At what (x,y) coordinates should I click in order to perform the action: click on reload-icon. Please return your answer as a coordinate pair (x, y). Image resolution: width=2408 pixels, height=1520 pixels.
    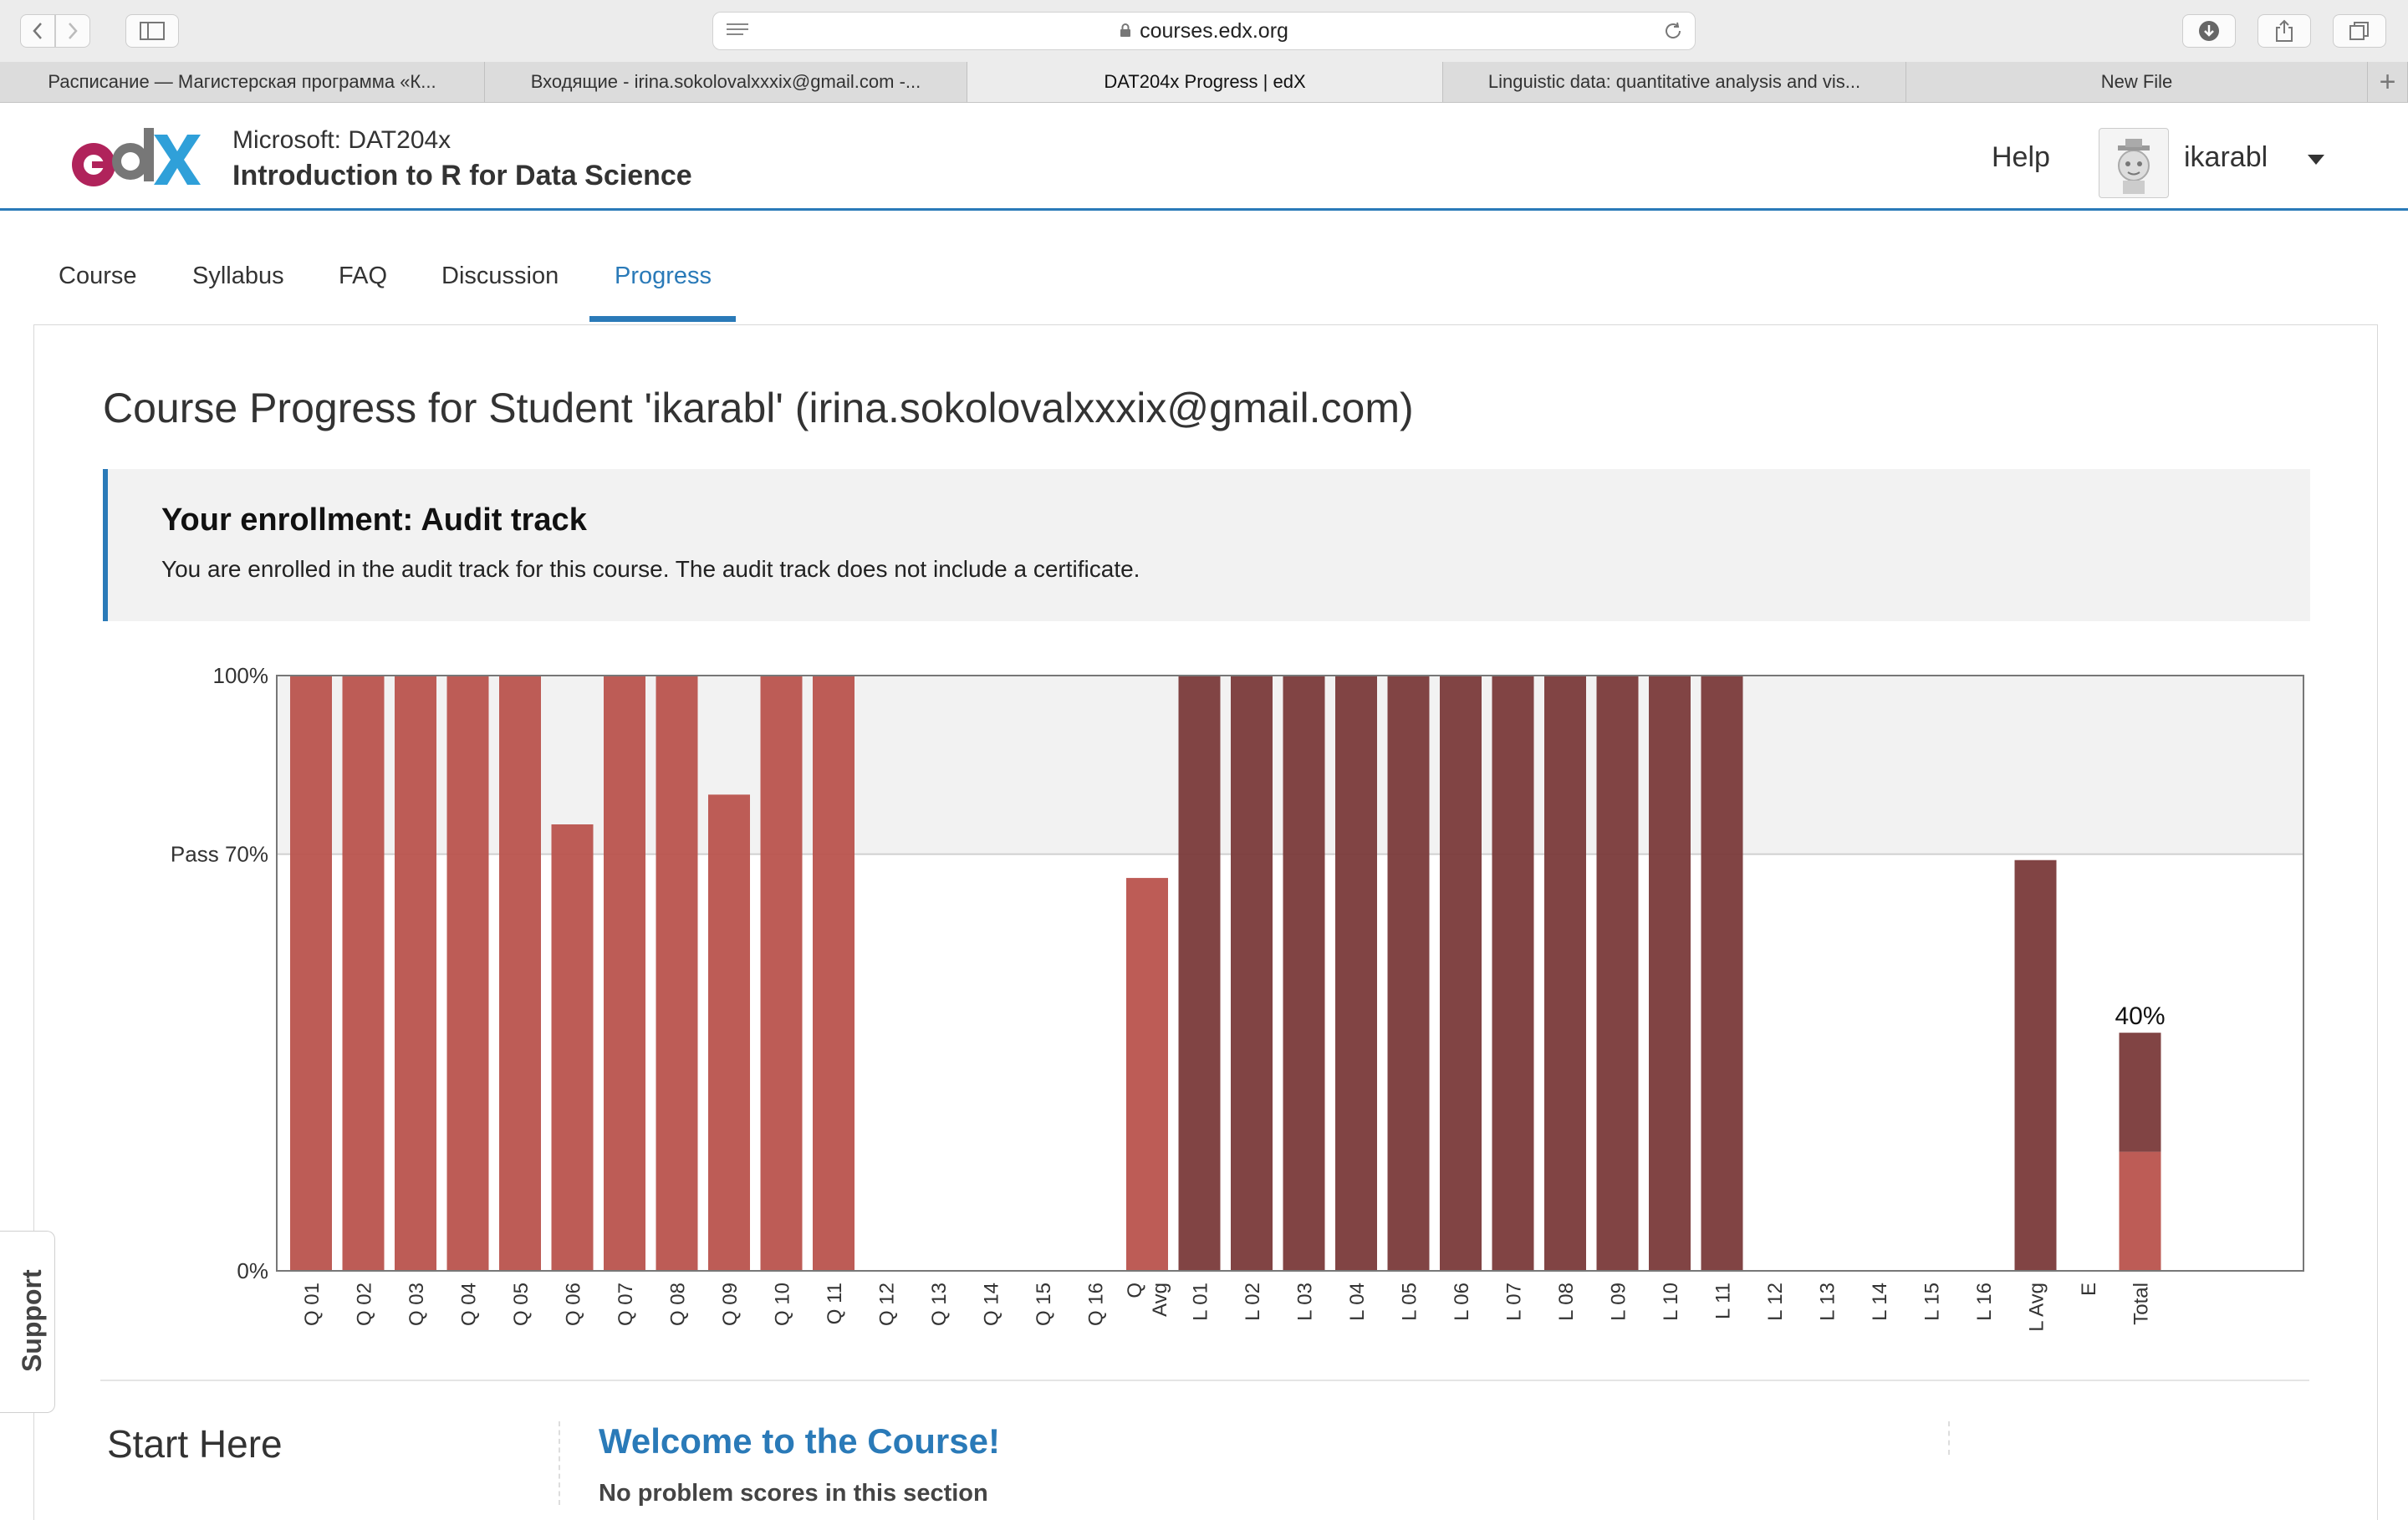
    Looking at the image, I should click on (1673, 34).